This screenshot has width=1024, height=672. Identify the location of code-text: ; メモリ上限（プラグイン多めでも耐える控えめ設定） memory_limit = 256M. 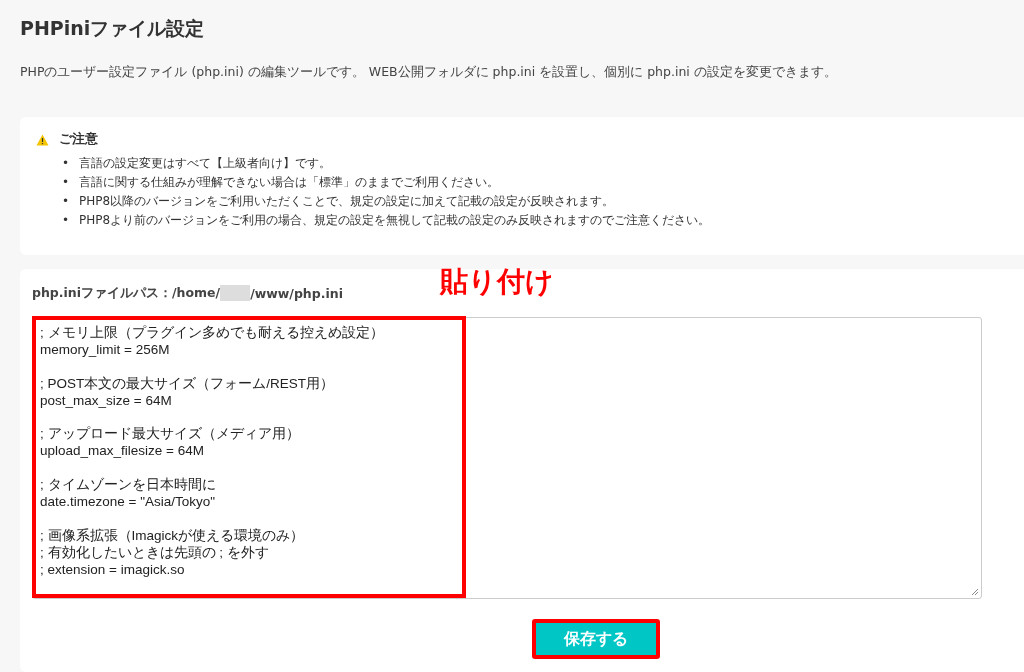
(212, 342).